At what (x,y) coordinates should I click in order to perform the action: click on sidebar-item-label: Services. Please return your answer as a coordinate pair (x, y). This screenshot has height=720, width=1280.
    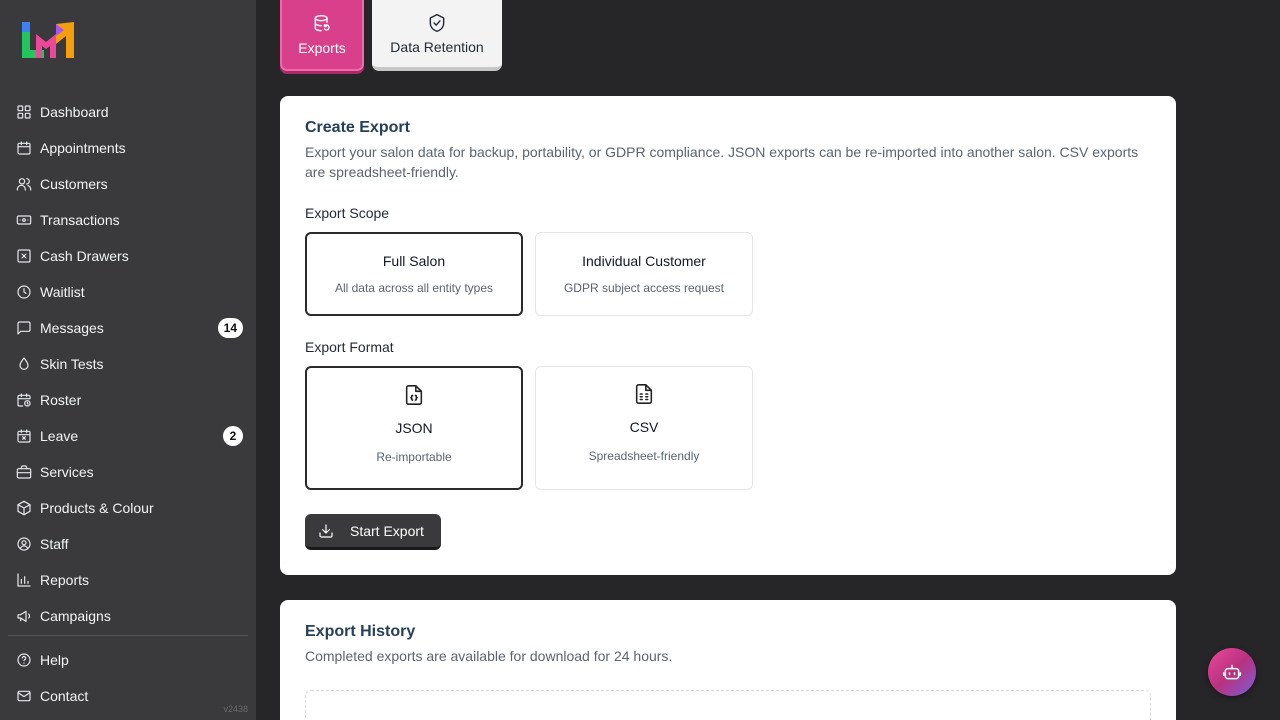
    Looking at the image, I should click on (67, 472).